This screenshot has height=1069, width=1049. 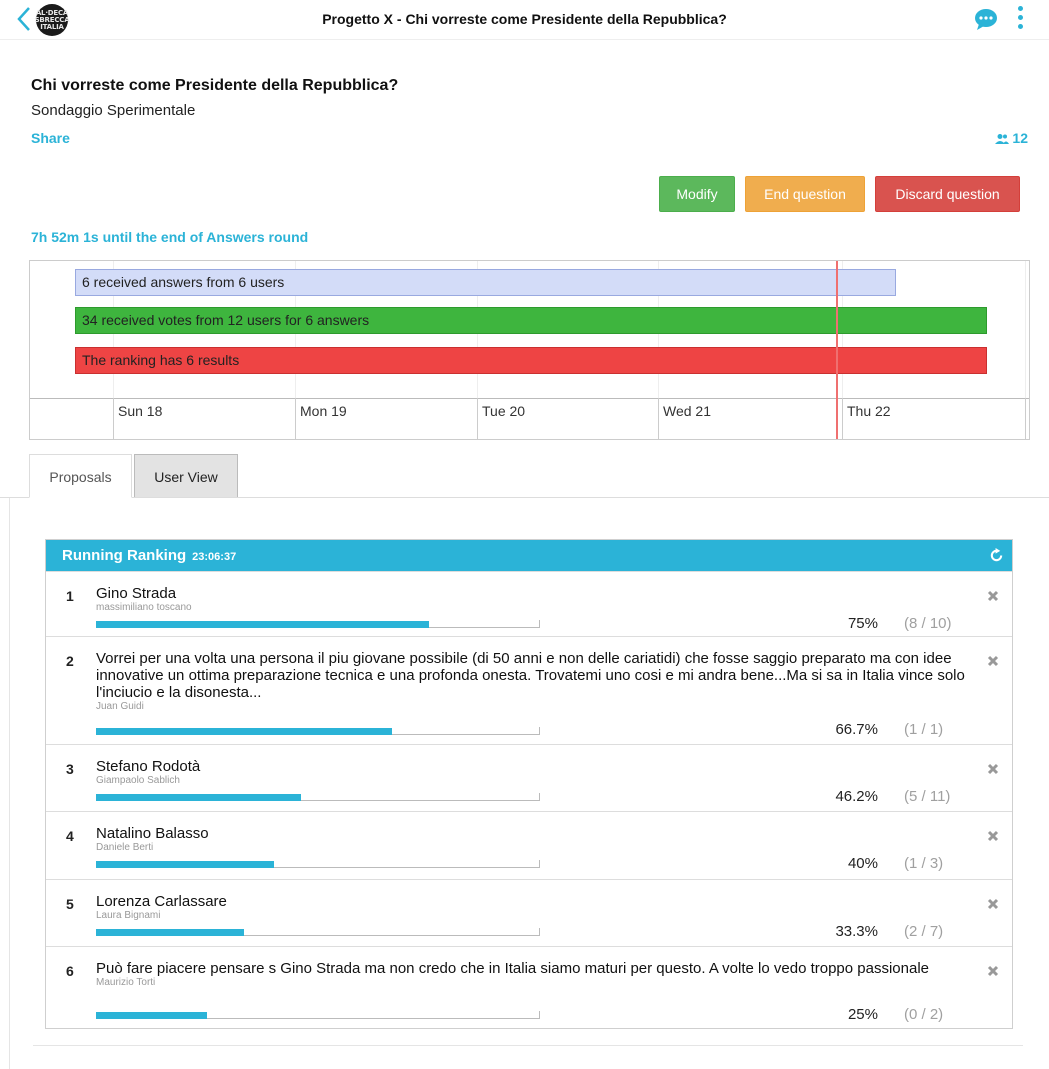 I want to click on timeline-gridline, so click(x=1025, y=329).